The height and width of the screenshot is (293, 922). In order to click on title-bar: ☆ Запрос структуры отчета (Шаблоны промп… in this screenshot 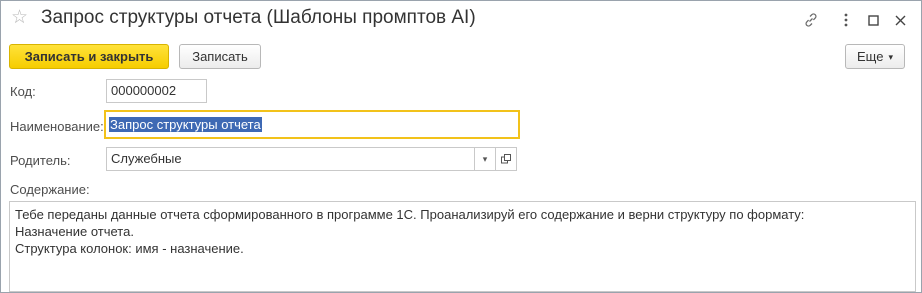, I will do `click(461, 20)`.